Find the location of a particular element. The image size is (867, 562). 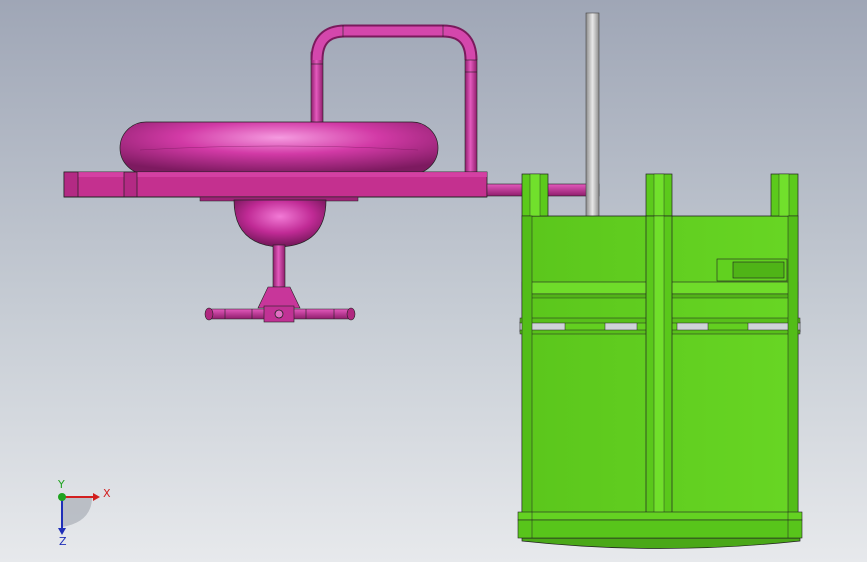

main-beam is located at coordinates (275, 186).